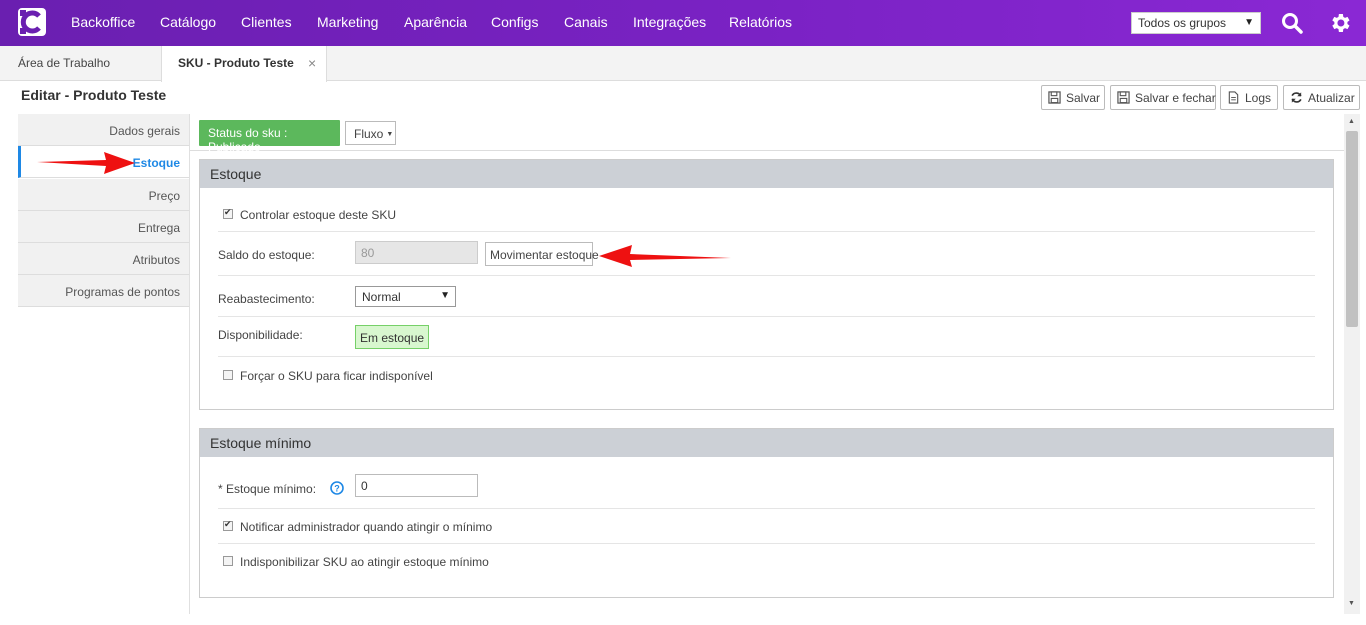 Image resolution: width=1366 pixels, height=625 pixels. I want to click on nav-catalogo: Catálogo, so click(188, 22).